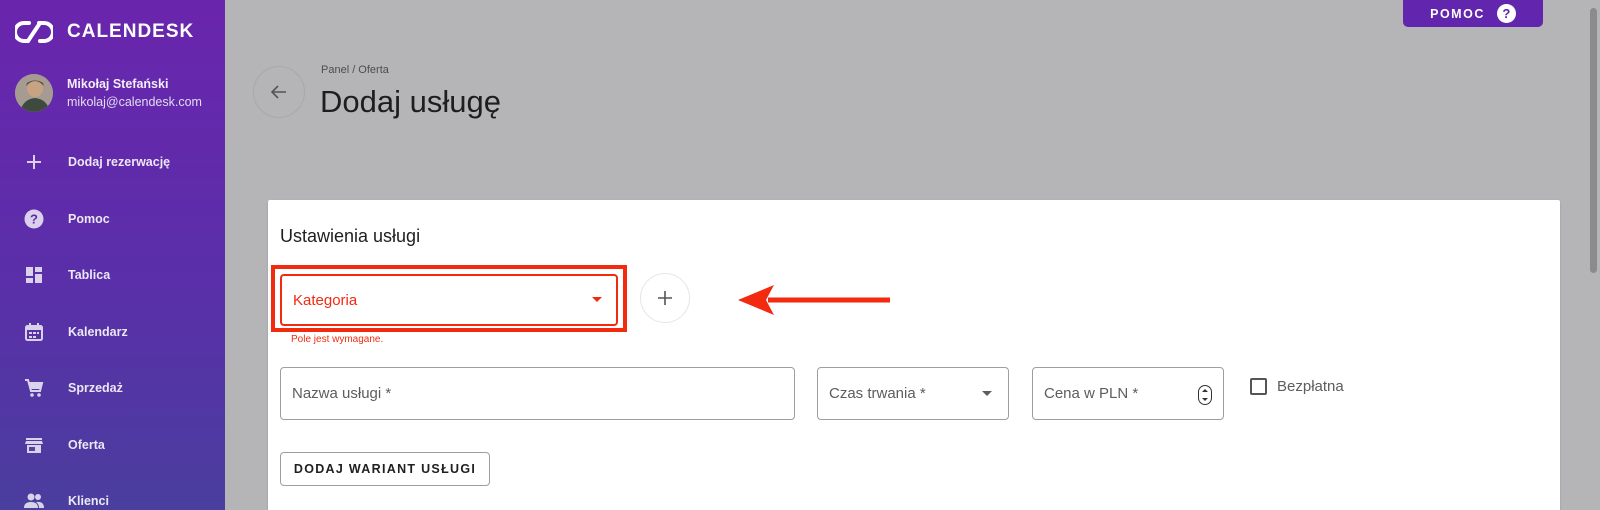 Image resolution: width=1600 pixels, height=510 pixels. I want to click on duration-label: Czas trwania *, so click(877, 393).